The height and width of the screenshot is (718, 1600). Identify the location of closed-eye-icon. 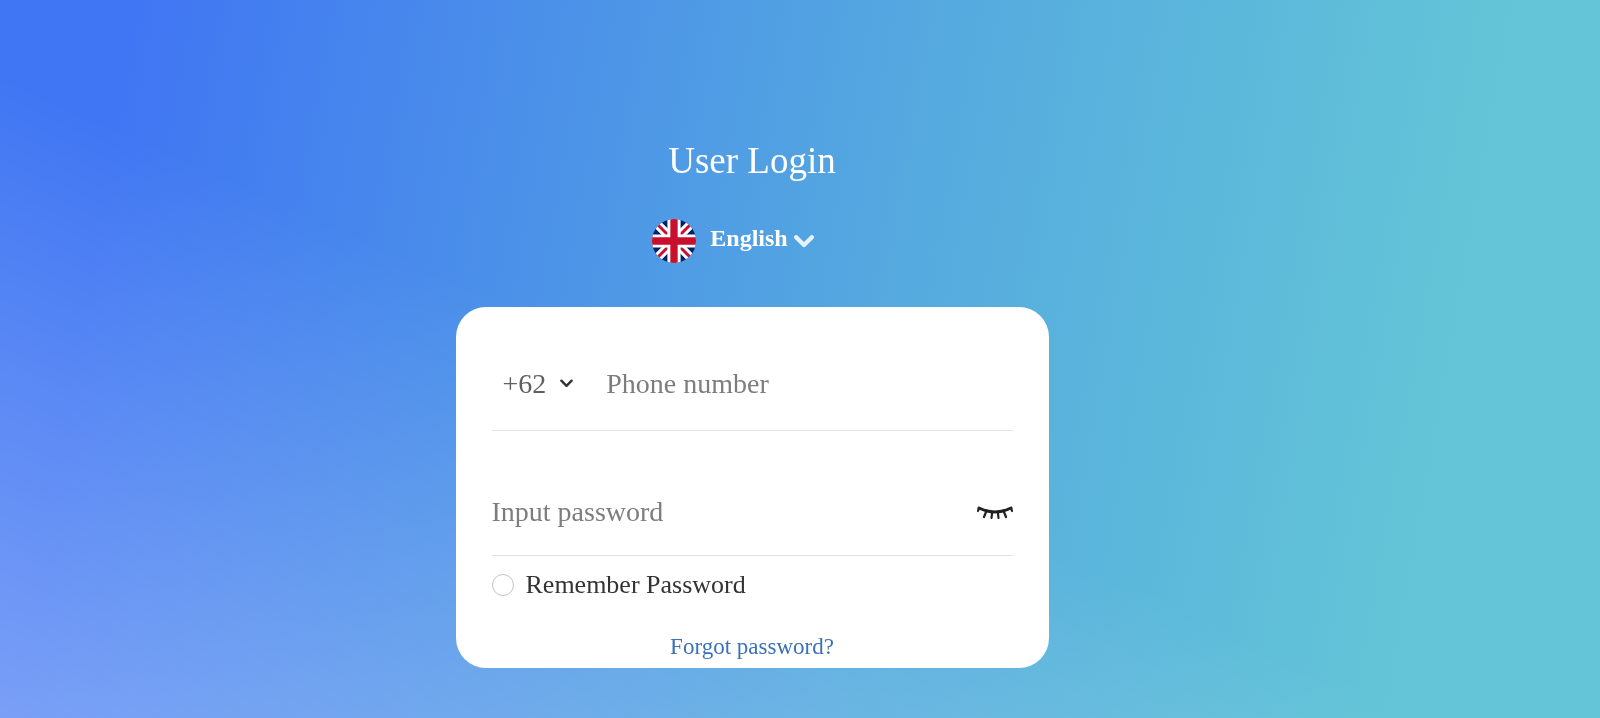
(994, 512).